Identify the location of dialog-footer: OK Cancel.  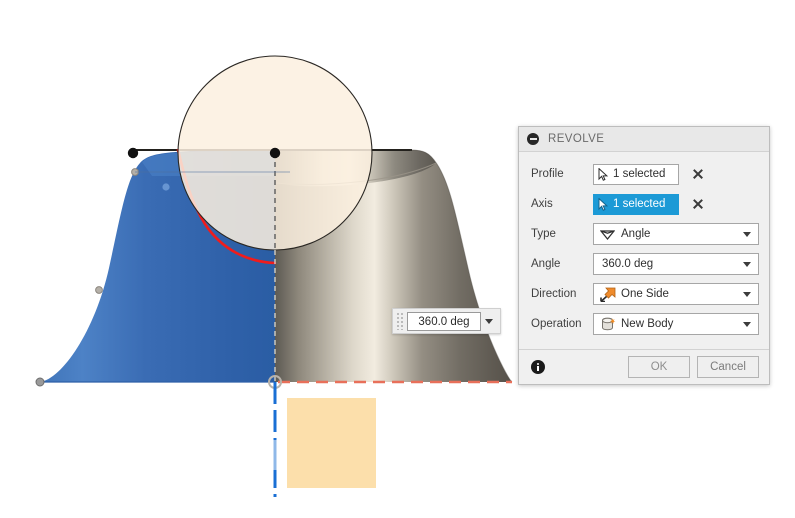
(644, 366).